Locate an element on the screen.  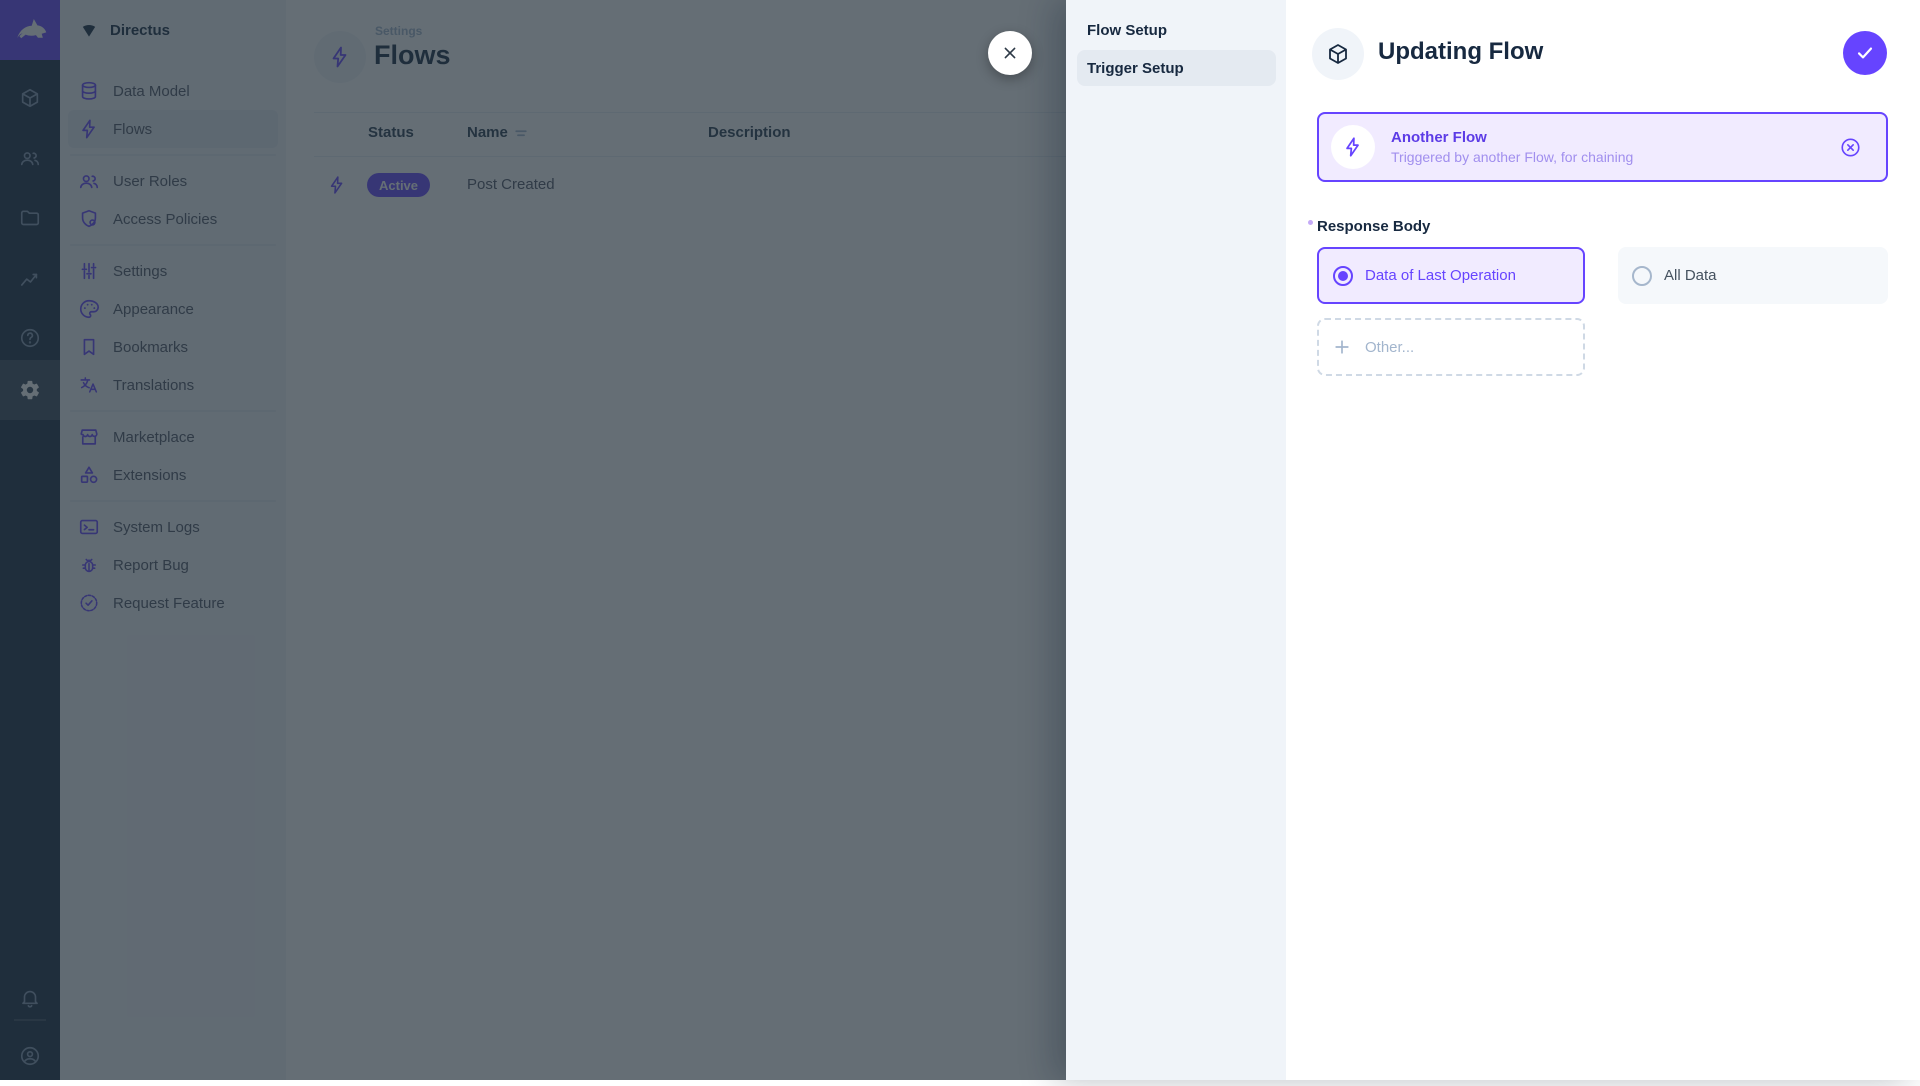
plus-icon is located at coordinates (1342, 347).